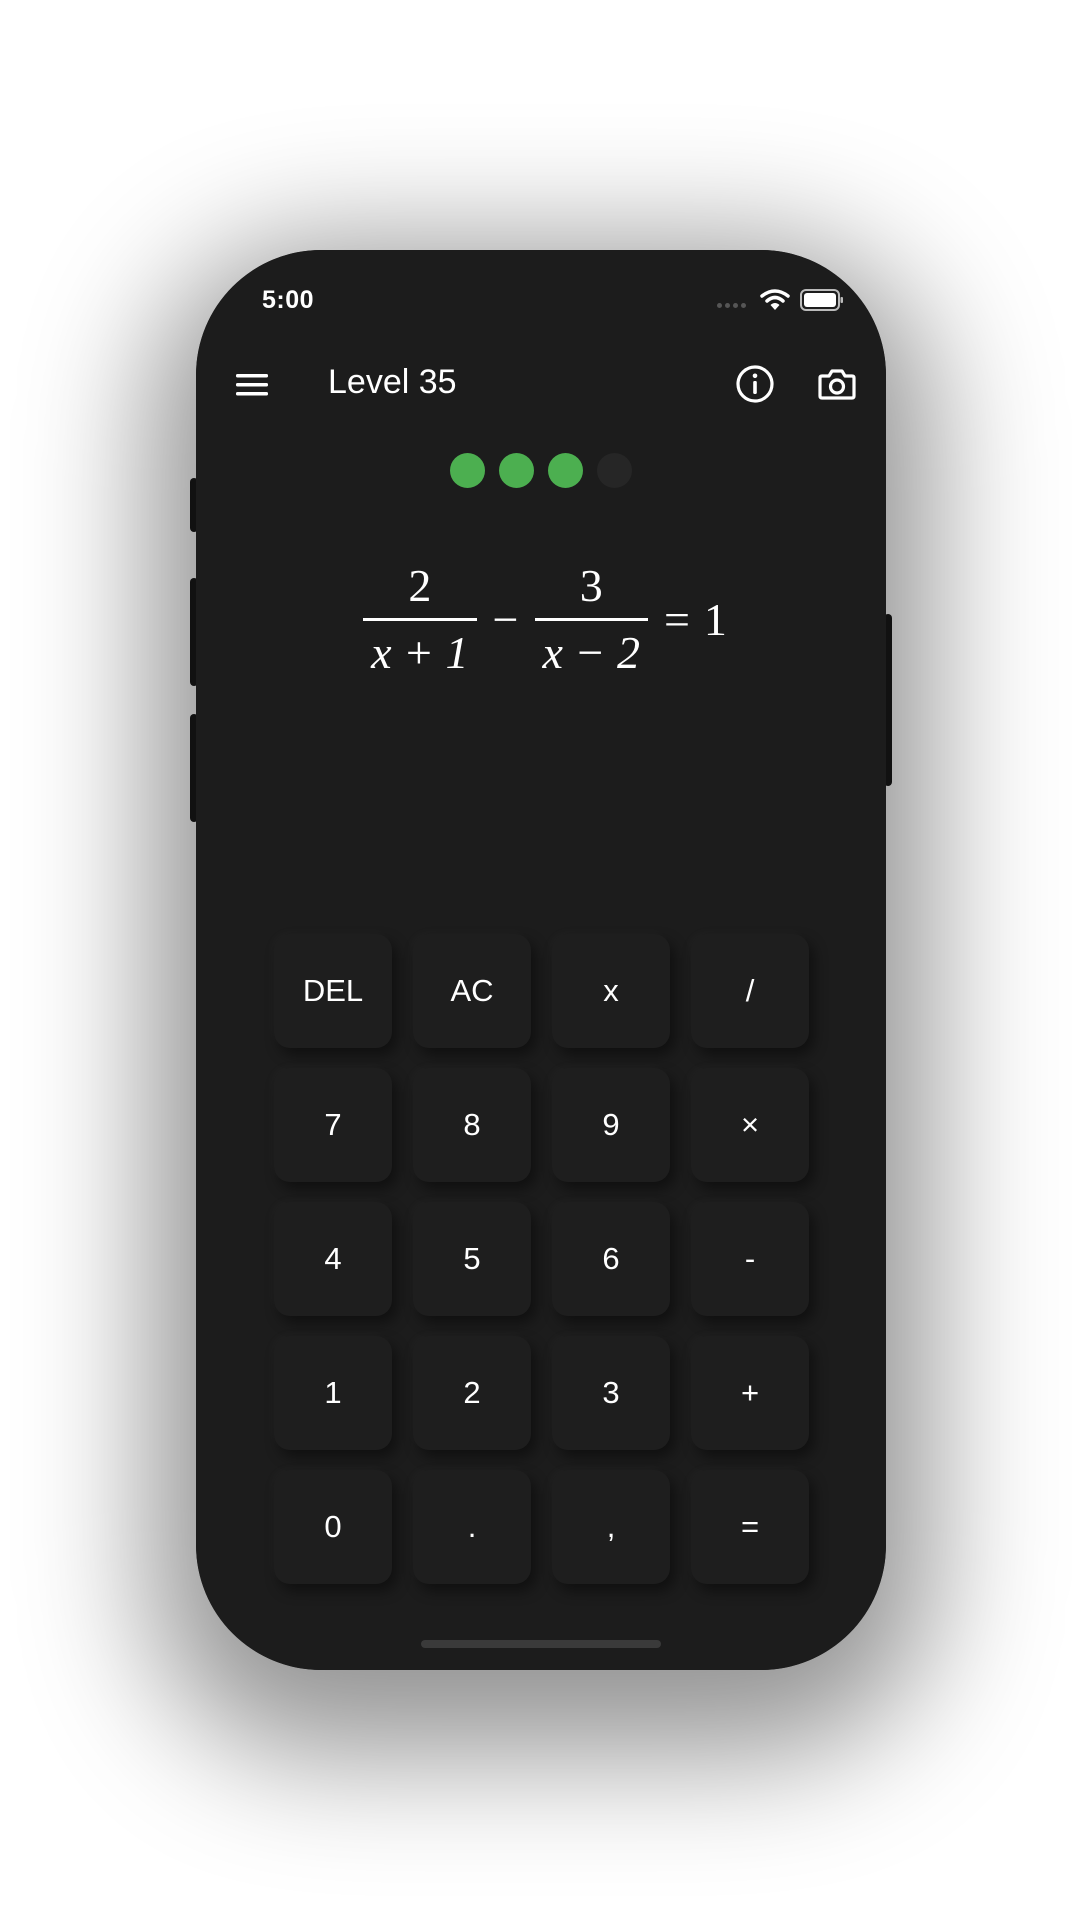 Image resolution: width=1080 pixels, height=1920 pixels. Describe the element at coordinates (472, 1259) in the screenshot. I see `key-5: 5` at that location.